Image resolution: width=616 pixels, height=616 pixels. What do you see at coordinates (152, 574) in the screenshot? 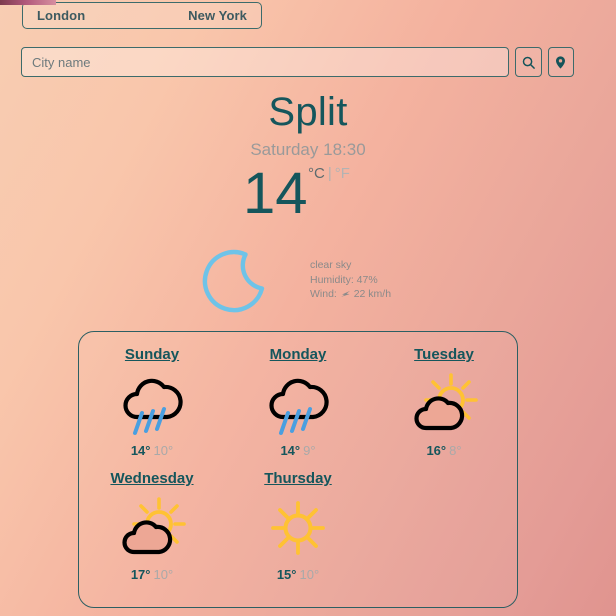
I see `forecast-temps: 17° 10°` at bounding box center [152, 574].